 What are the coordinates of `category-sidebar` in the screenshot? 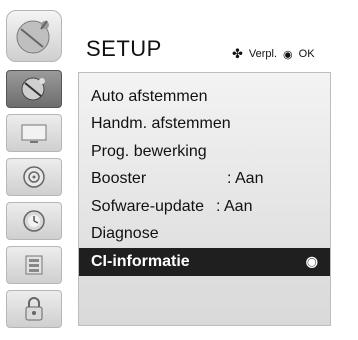 It's located at (34, 201).